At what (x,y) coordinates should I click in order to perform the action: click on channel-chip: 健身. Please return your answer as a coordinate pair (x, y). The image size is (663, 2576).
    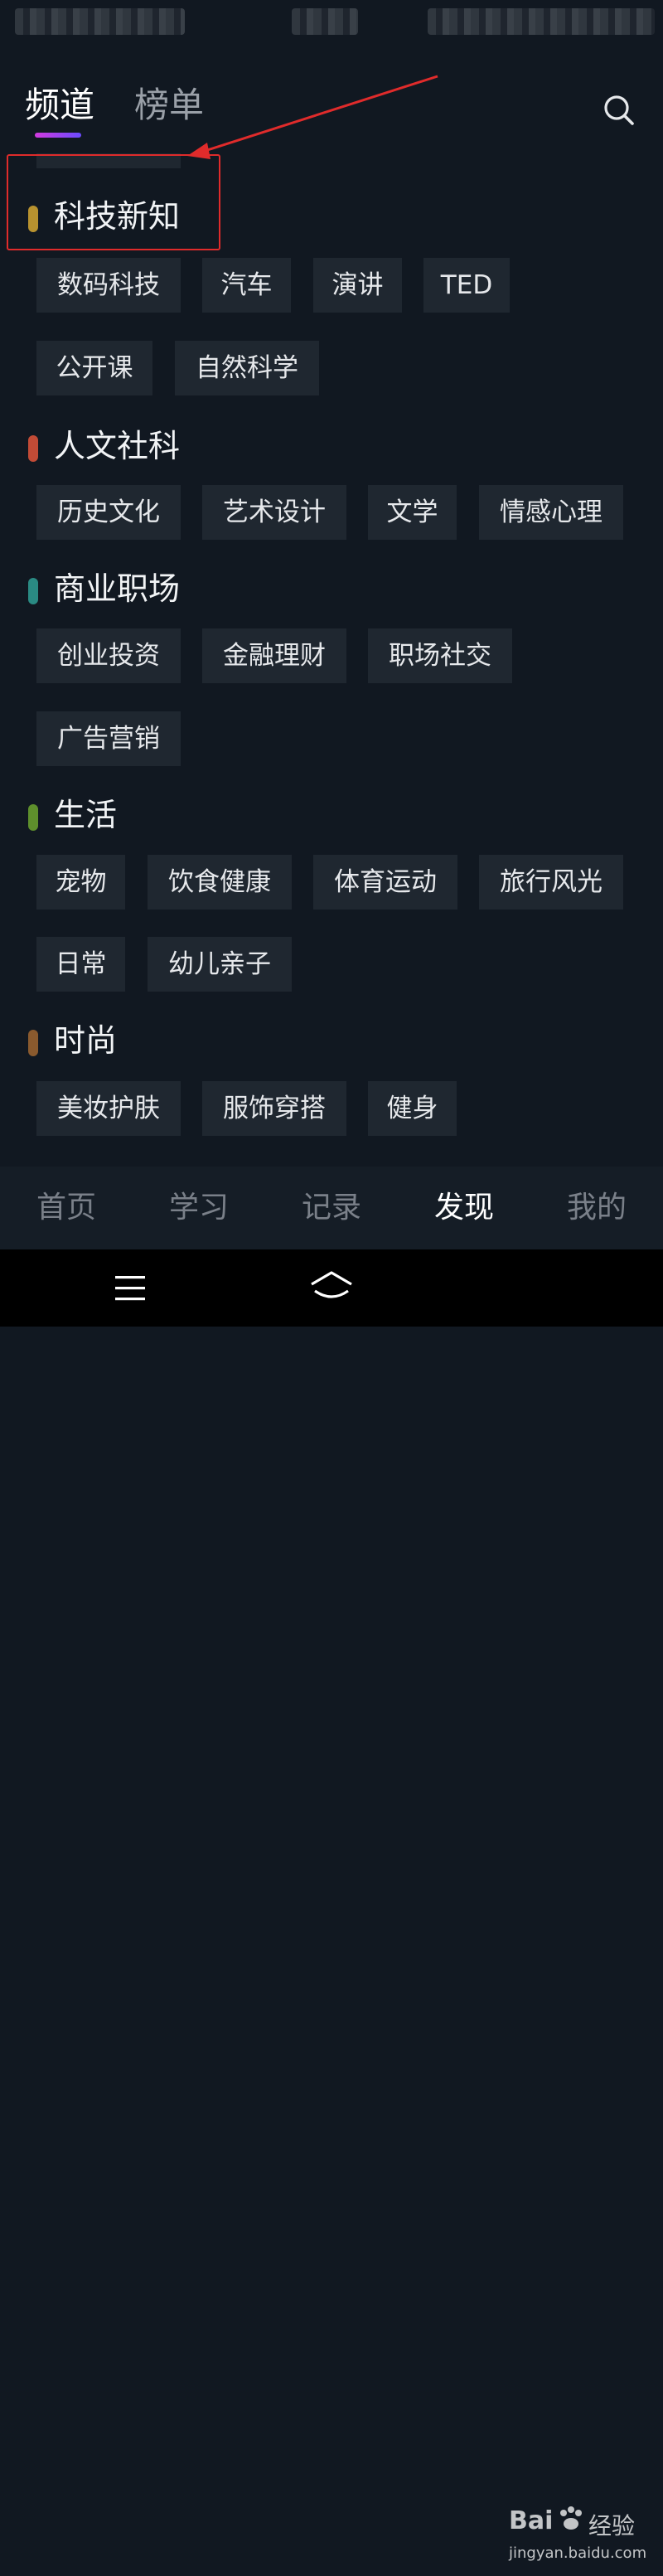
    Looking at the image, I should click on (412, 1108).